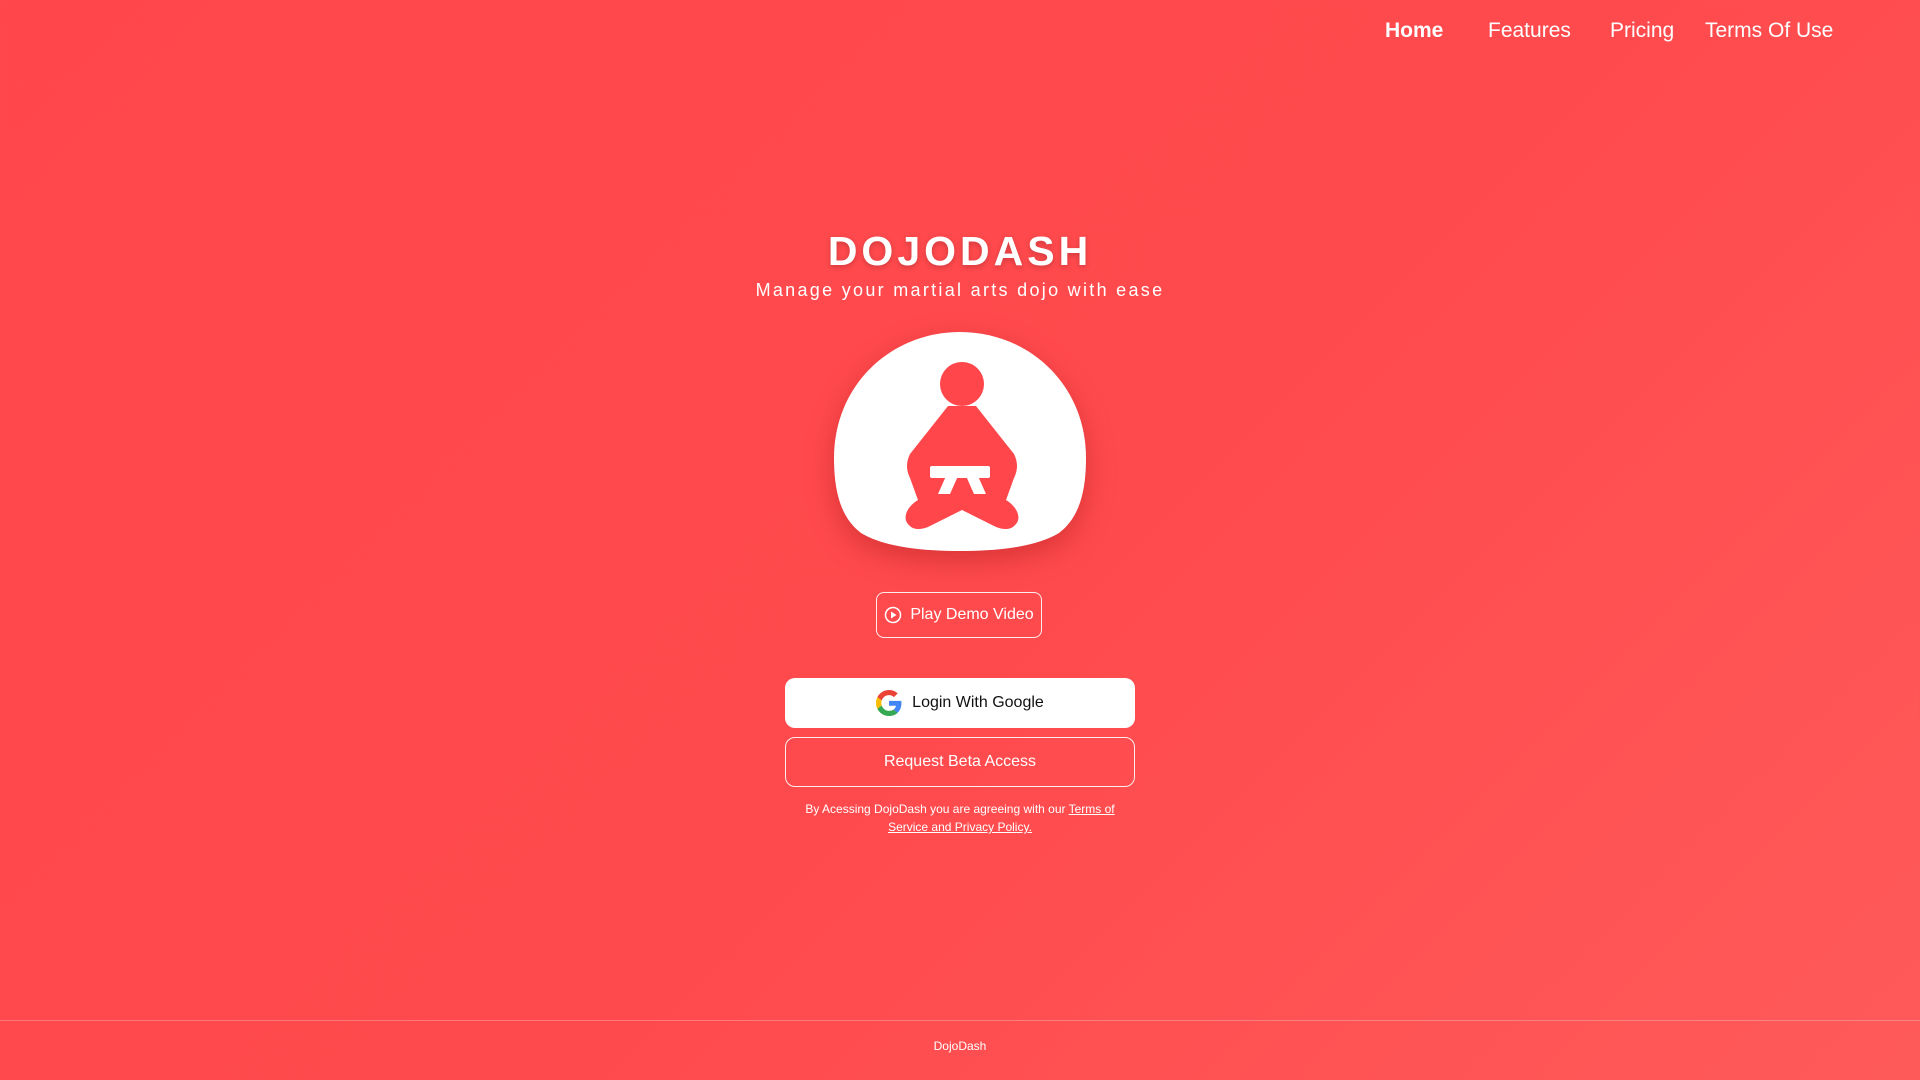  Describe the element at coordinates (978, 702) in the screenshot. I see `login-with-google-label: Login With Google` at that location.